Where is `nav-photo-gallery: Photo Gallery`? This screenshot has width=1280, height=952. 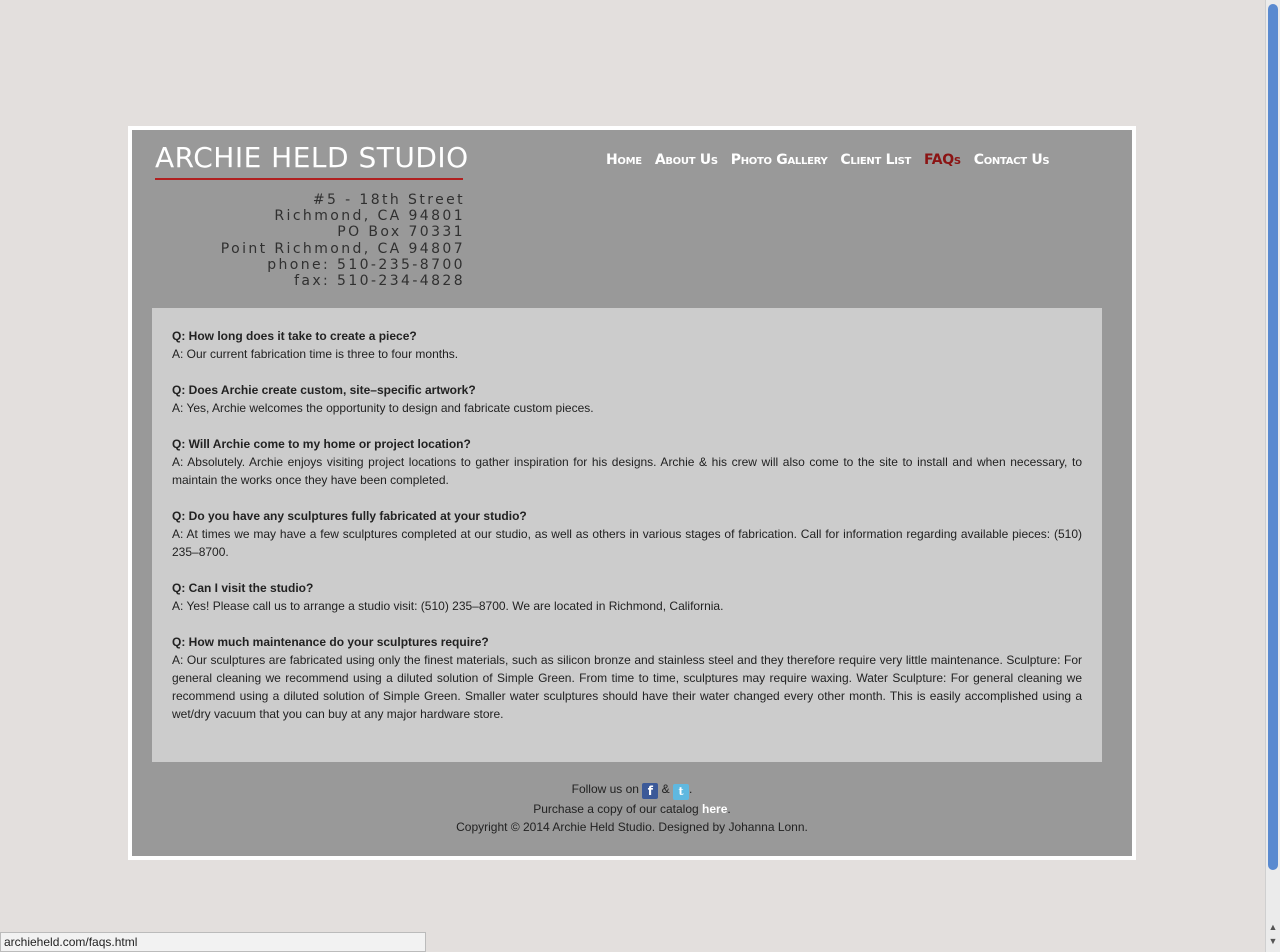
nav-photo-gallery: Photo Gallery is located at coordinates (779, 160).